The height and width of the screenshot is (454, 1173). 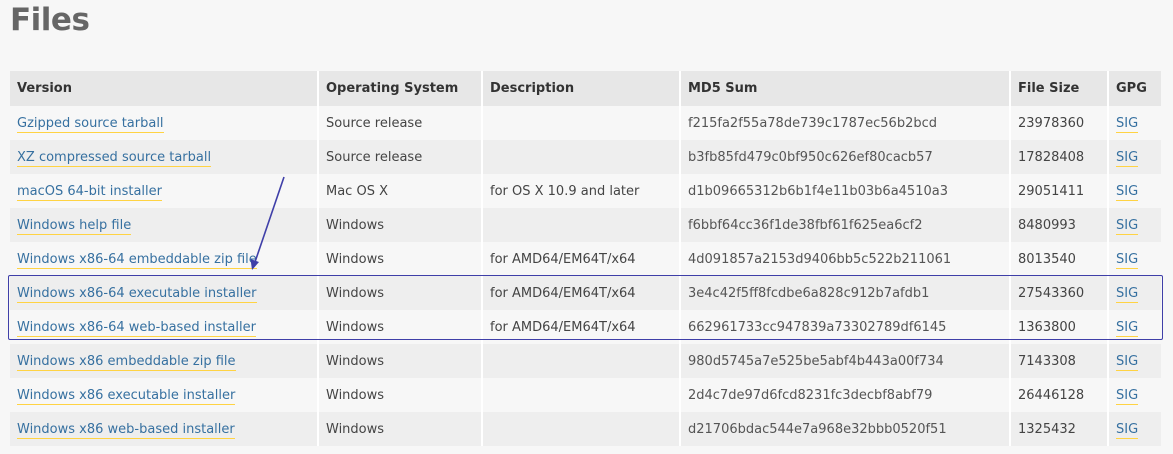 I want to click on file-size-cell: 29051411, so click(x=1060, y=191).